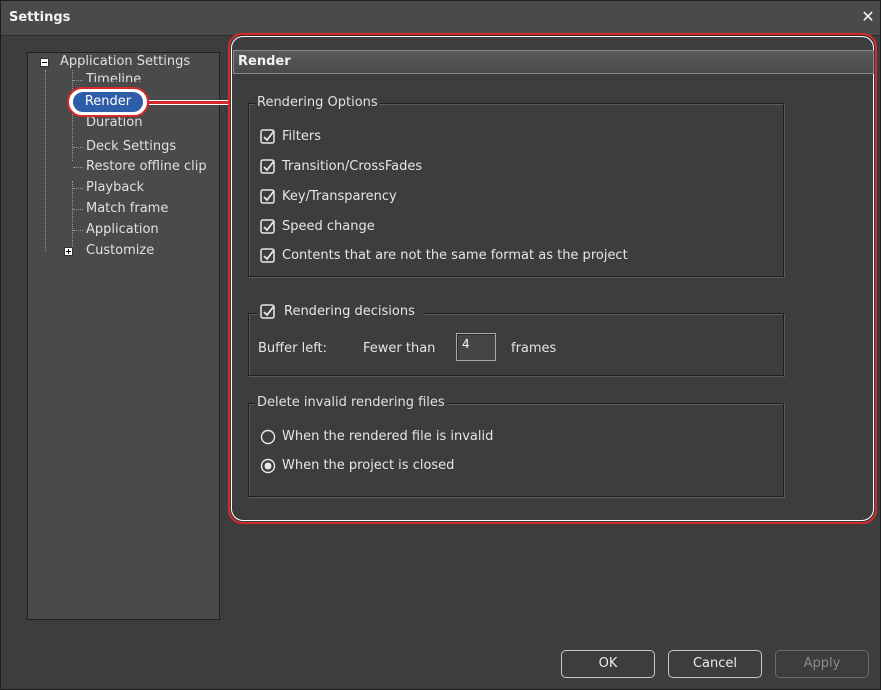  What do you see at coordinates (131, 147) in the screenshot?
I see `tree-item-deck-settings: Deck Settings` at bounding box center [131, 147].